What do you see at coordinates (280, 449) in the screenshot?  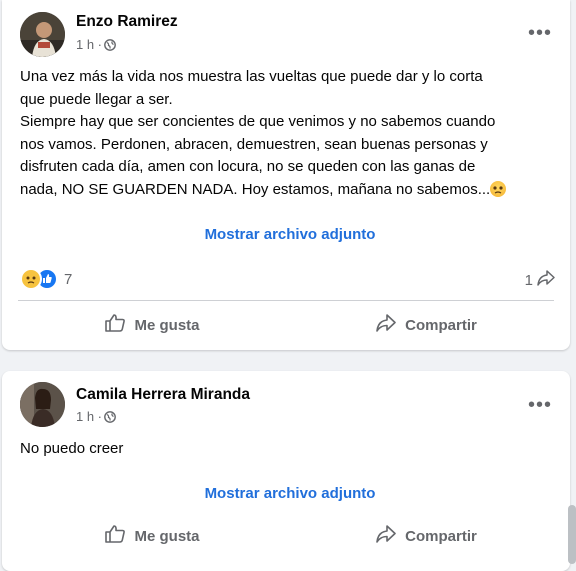 I see `post-text: No puedo creer` at bounding box center [280, 449].